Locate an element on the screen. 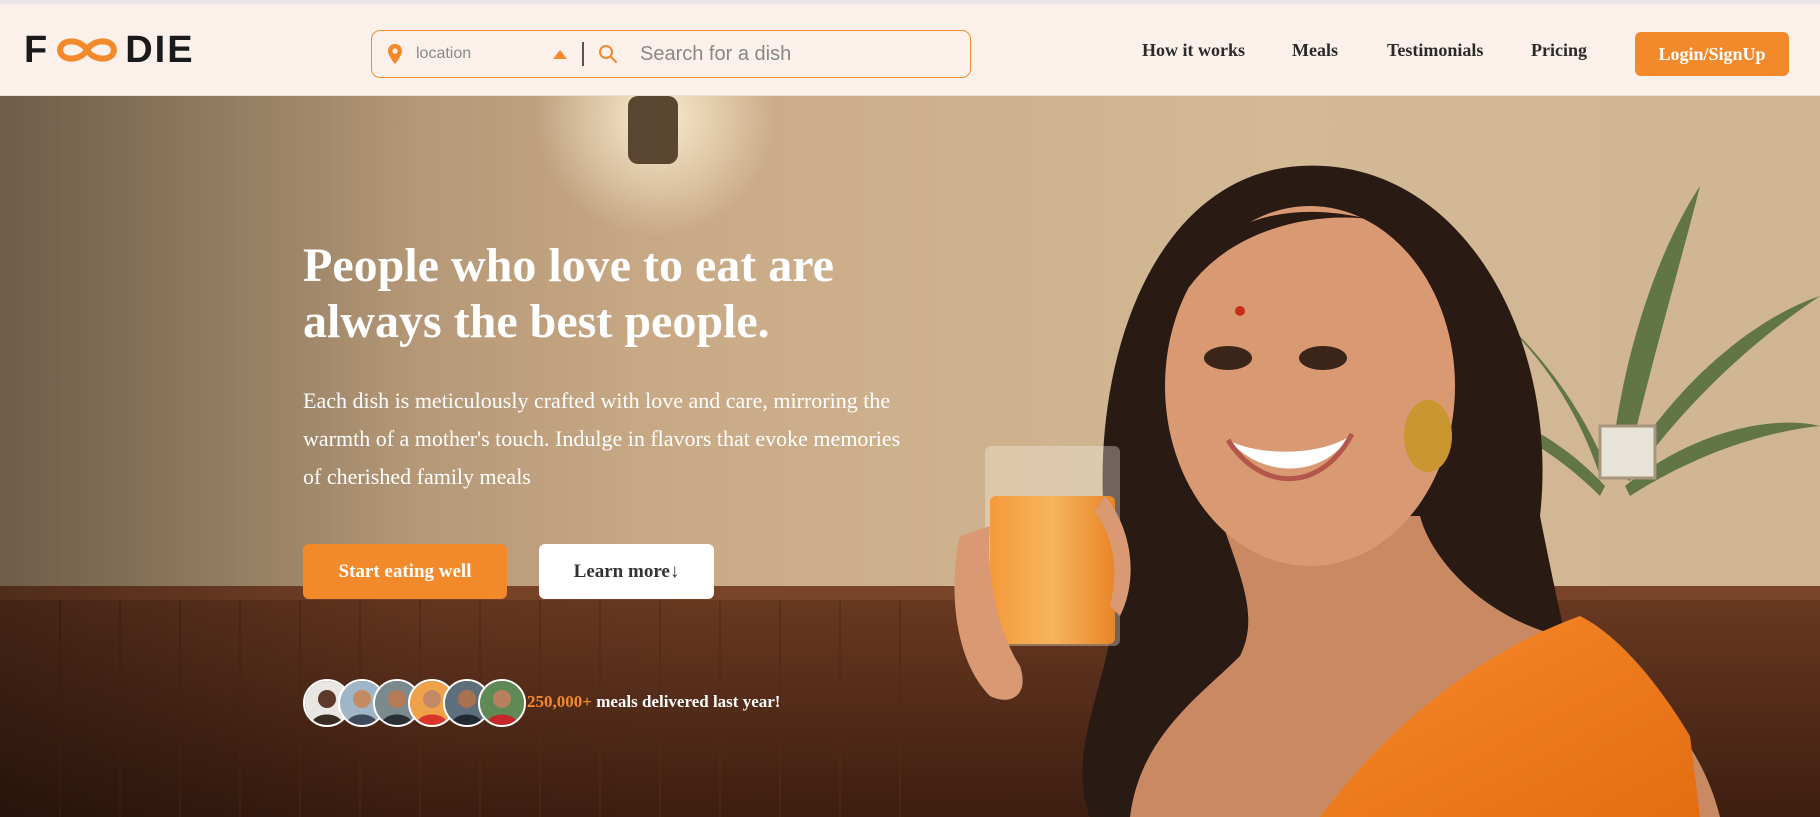 This screenshot has height=817, width=1820. logo-prefix: F is located at coordinates (37, 49).